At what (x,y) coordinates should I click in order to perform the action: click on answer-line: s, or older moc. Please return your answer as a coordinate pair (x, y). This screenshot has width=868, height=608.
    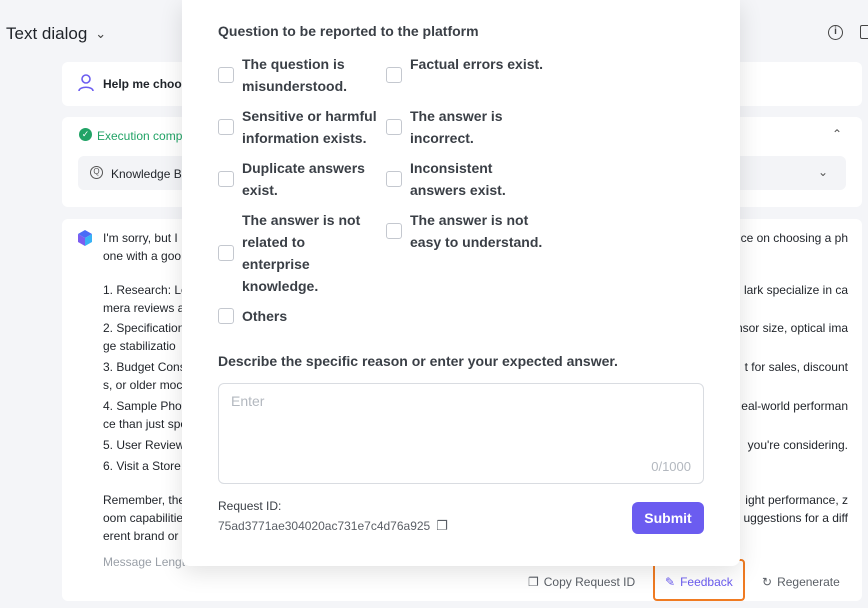
    Looking at the image, I should click on (143, 385).